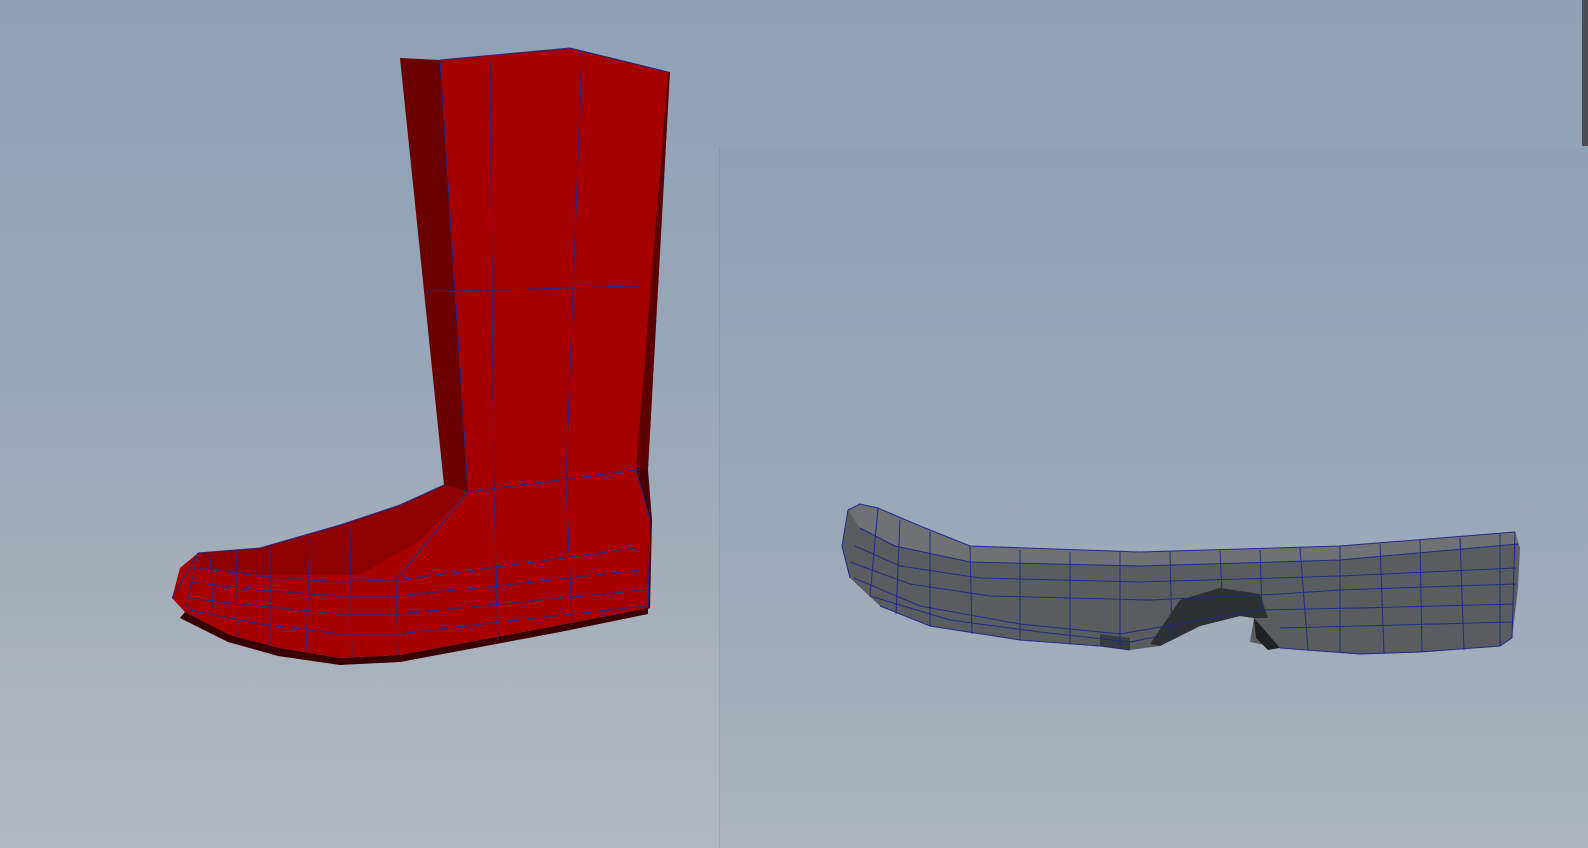 This screenshot has width=1588, height=848. I want to click on viewport-scrollbar, so click(1585, 73).